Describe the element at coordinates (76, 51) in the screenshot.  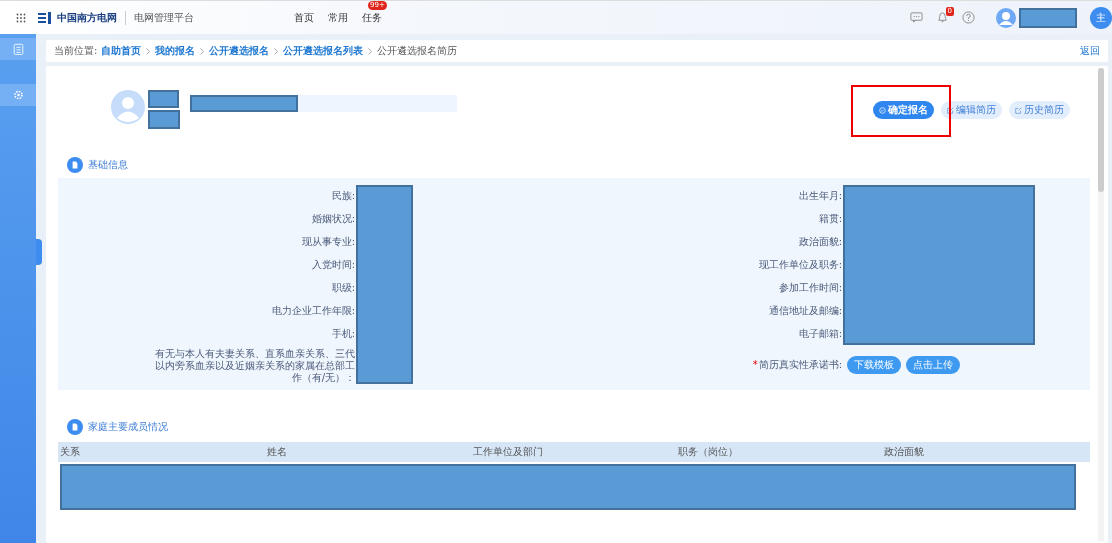
I see `breadcrumb-label: 当前位置:` at that location.